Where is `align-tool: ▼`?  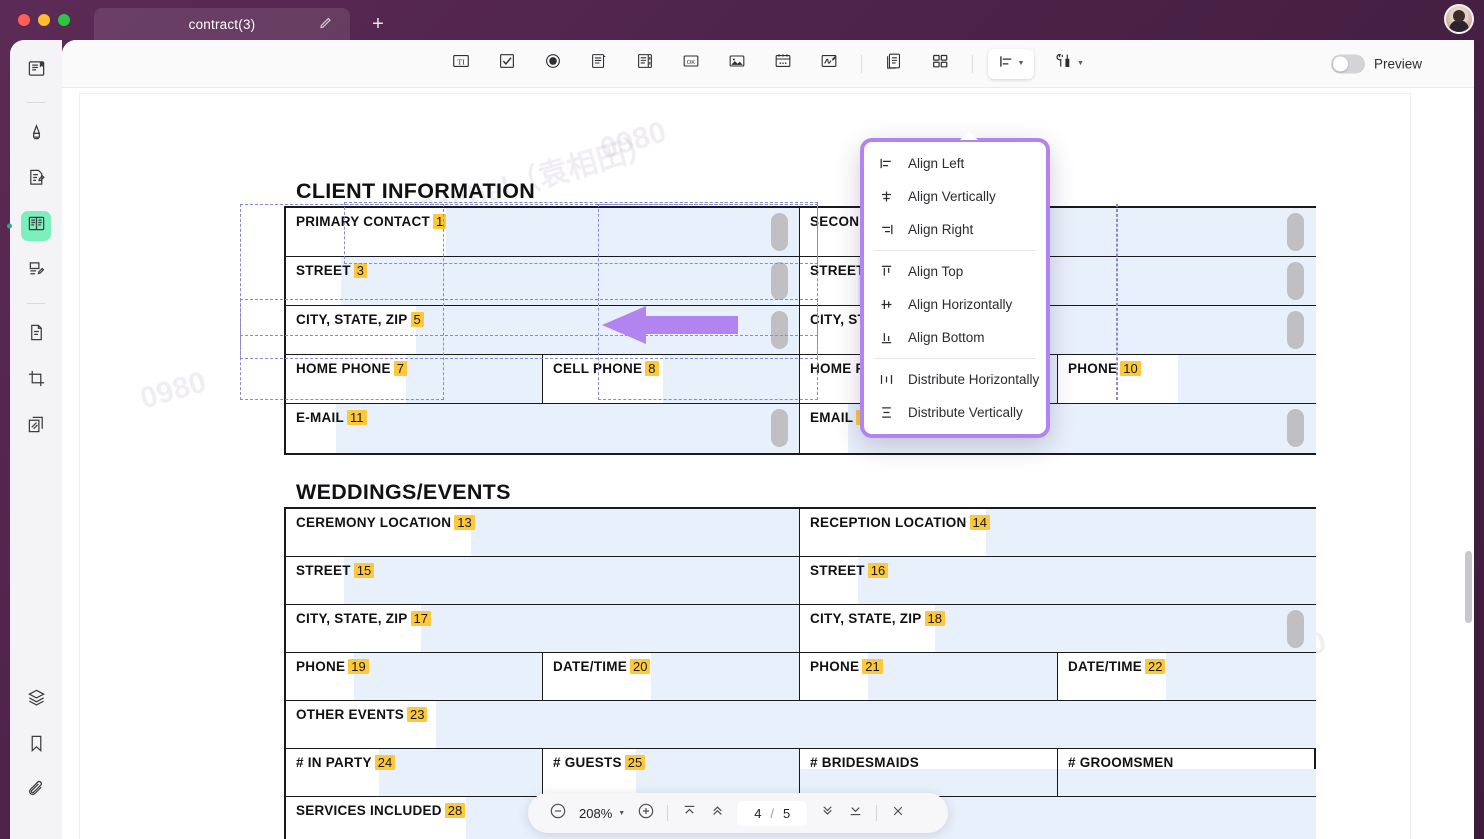 align-tool: ▼ is located at coordinates (1011, 63).